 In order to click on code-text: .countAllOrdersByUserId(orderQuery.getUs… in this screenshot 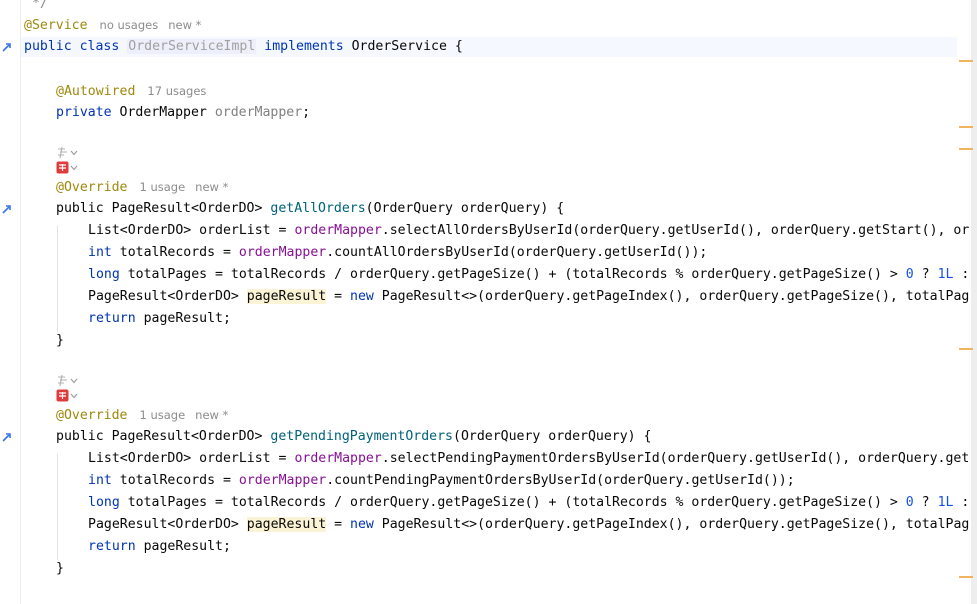, I will do `click(517, 252)`.